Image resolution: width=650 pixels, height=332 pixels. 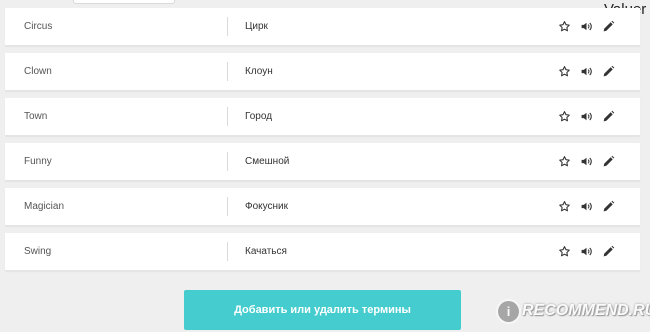 I want to click on term-text: Town, so click(x=35, y=116).